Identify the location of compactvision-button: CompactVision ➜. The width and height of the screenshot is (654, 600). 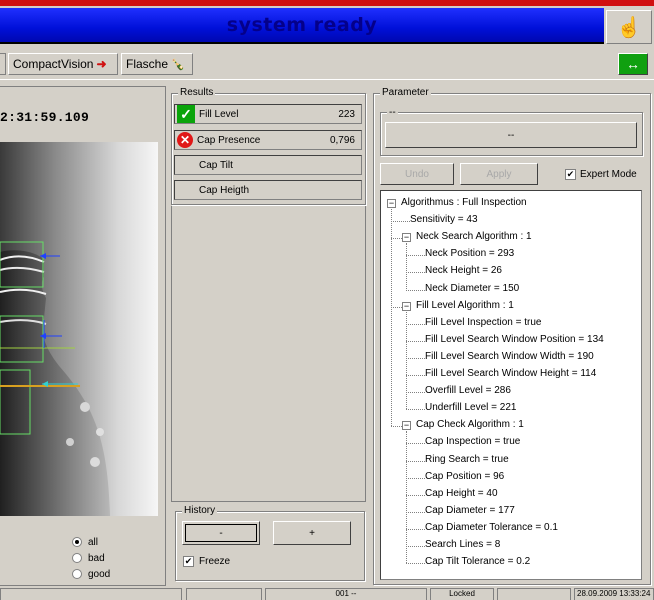
(63, 64).